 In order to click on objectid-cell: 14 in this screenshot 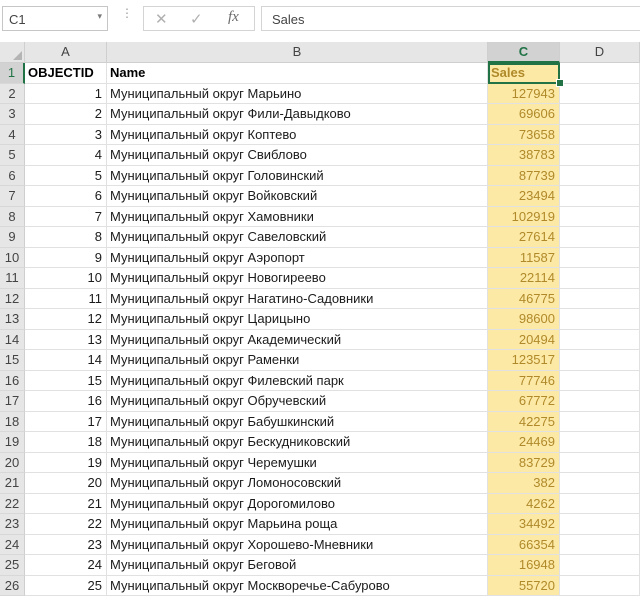, I will do `click(66, 360)`.